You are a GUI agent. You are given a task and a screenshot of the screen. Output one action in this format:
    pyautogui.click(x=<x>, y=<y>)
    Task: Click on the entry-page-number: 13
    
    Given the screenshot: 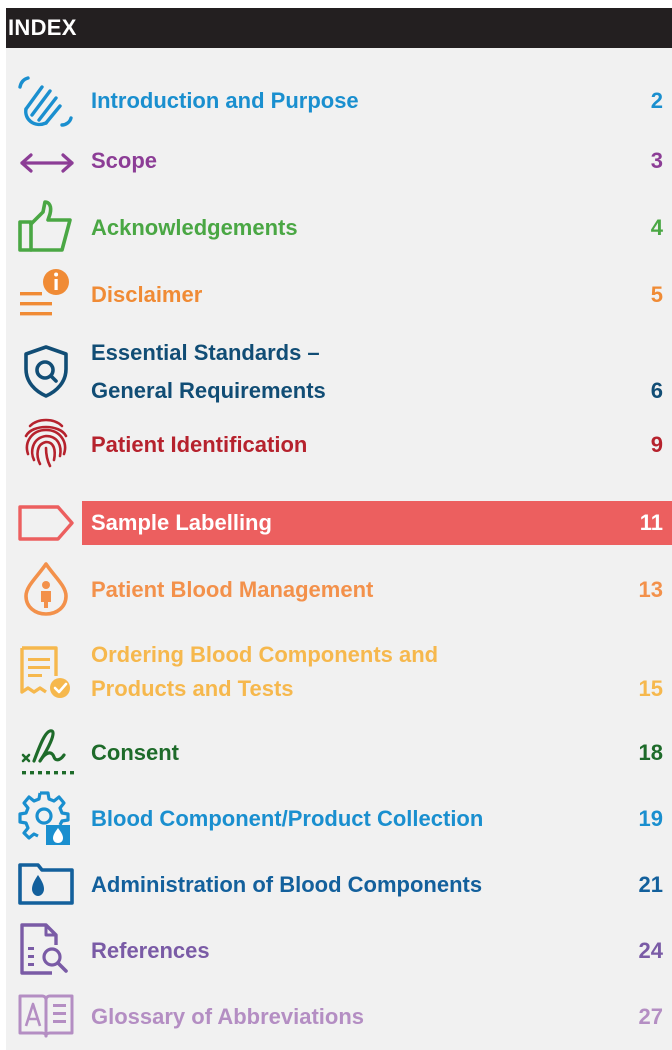 What is the action you would take?
    pyautogui.click(x=650, y=589)
    